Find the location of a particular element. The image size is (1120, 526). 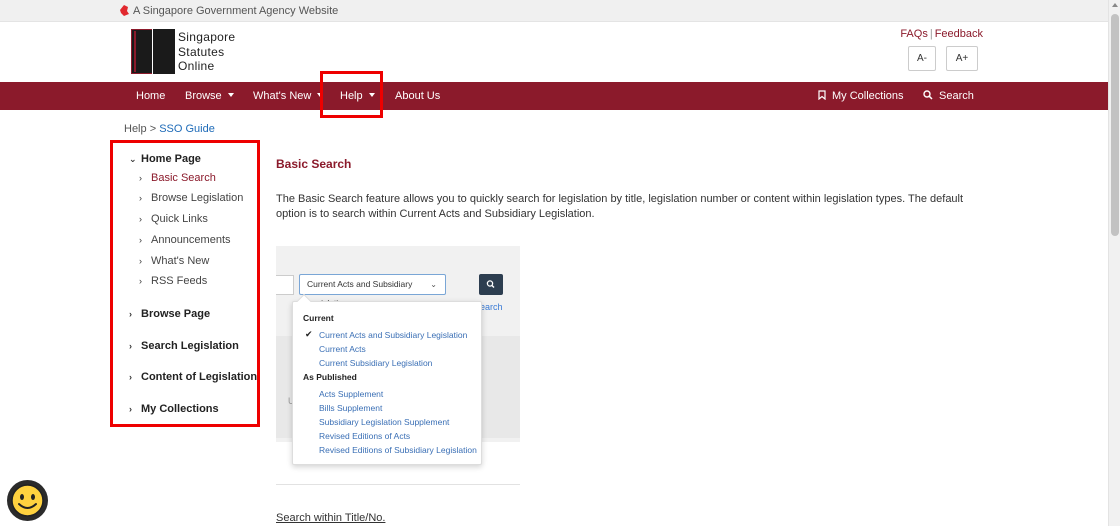

page-scrollbar is located at coordinates (1114, 263).